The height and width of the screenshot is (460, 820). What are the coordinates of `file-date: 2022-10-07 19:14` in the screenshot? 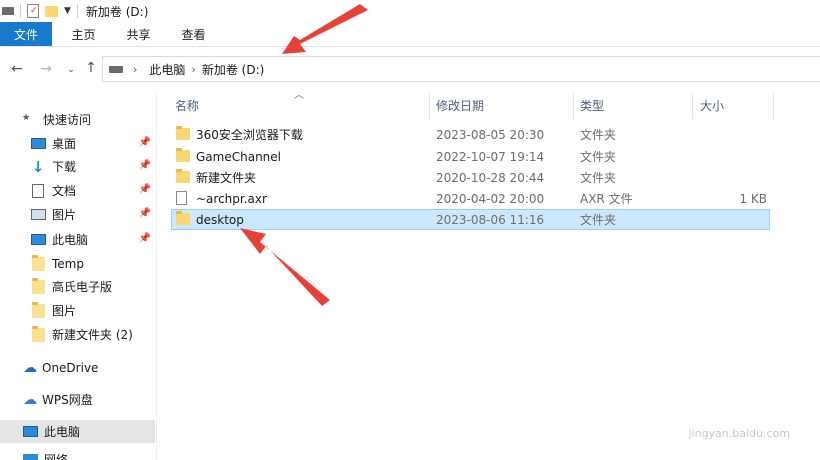 It's located at (490, 156).